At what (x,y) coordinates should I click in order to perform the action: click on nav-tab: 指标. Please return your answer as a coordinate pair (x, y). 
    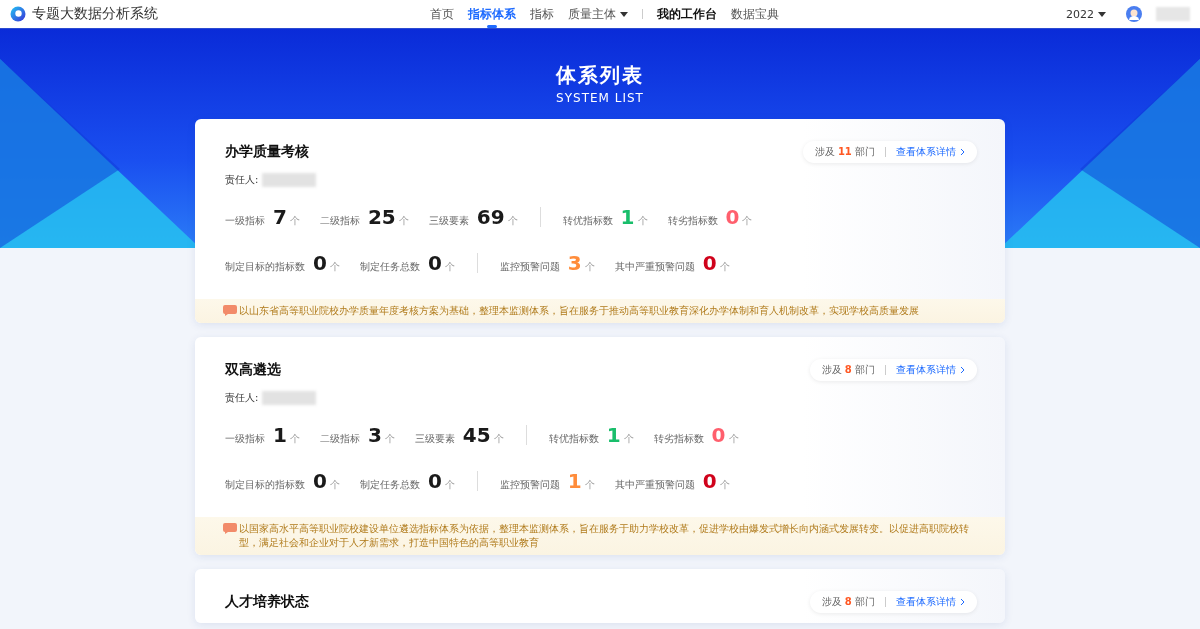
    Looking at the image, I should click on (542, 14).